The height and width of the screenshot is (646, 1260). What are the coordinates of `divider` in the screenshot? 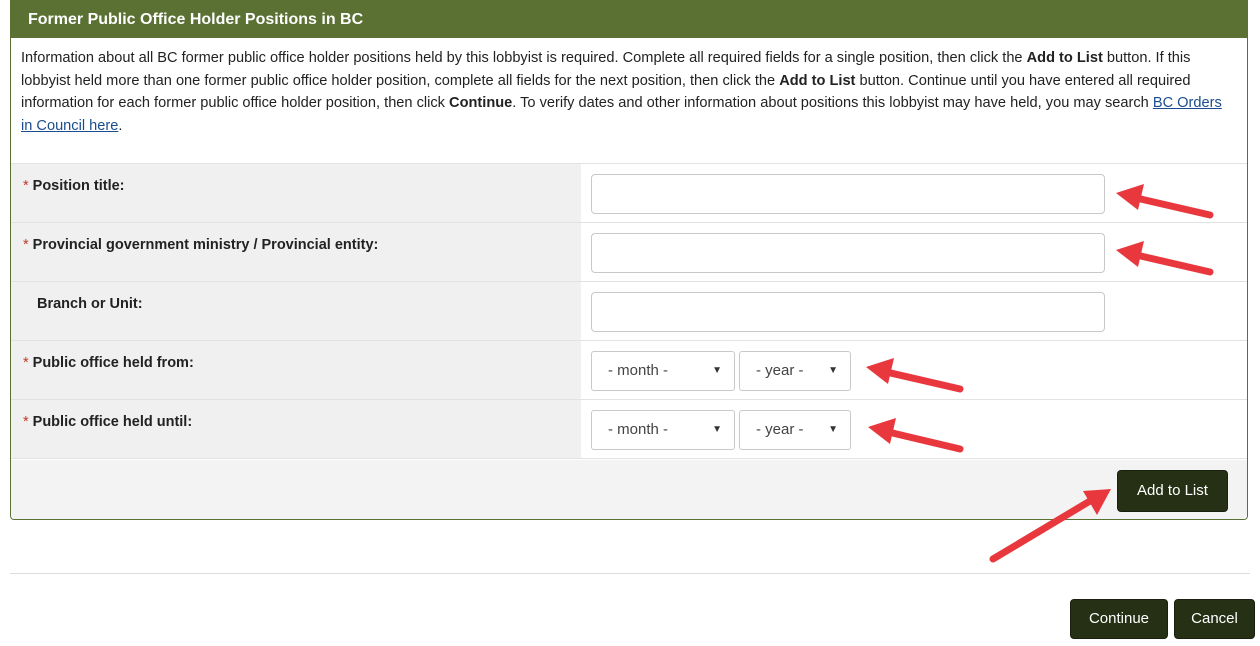 It's located at (630, 573).